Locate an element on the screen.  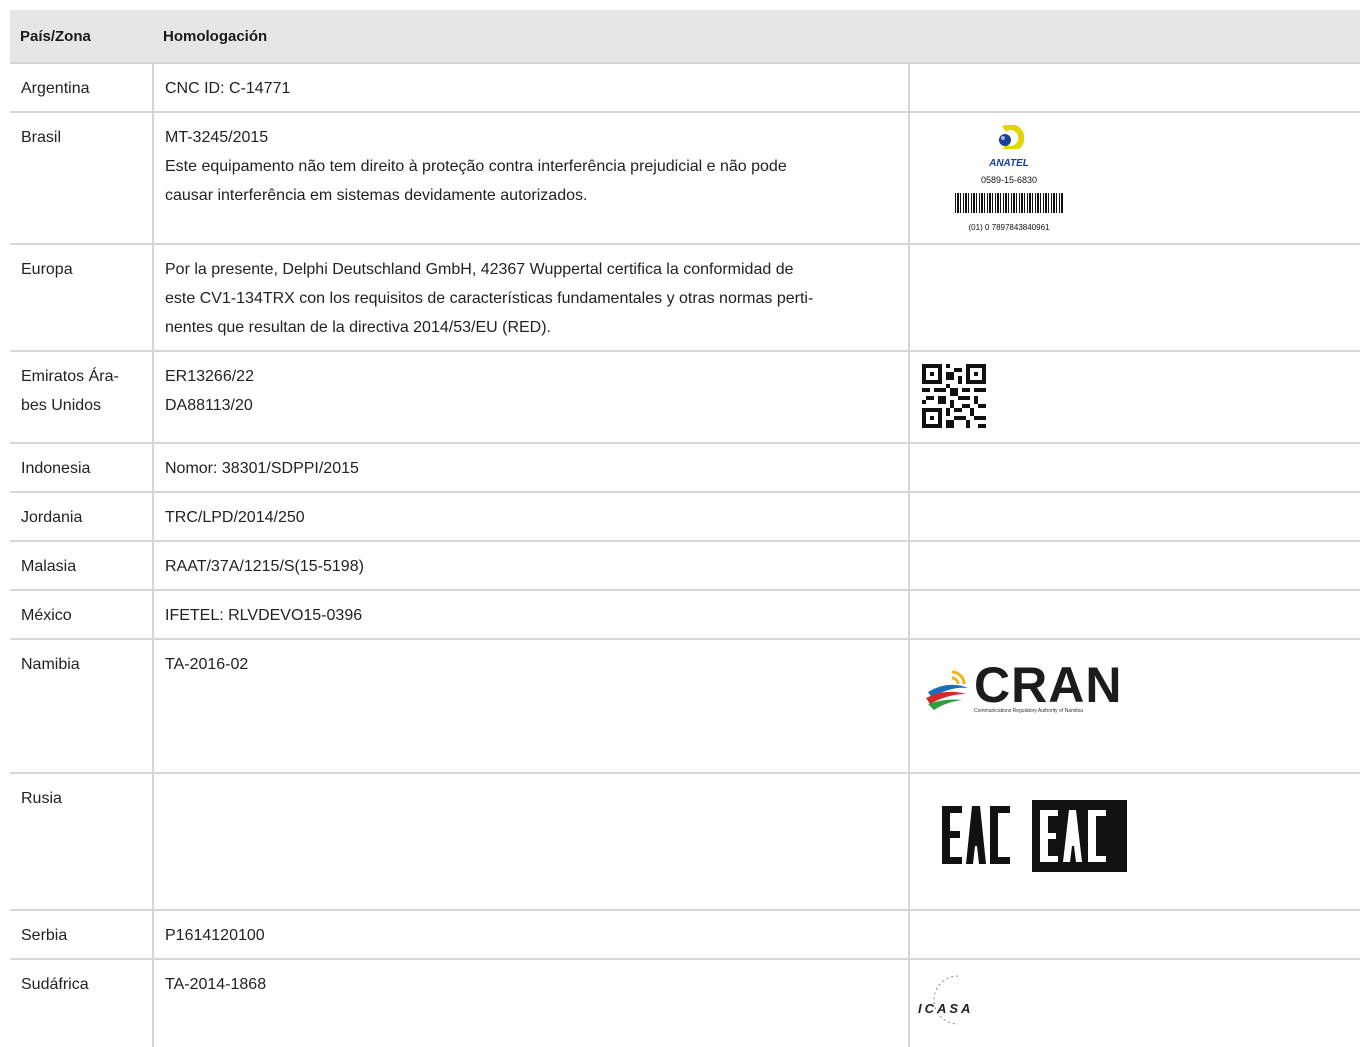
table-row: Malasia RAAT/37A/1215/S(15-5198) is located at coordinates (685, 565).